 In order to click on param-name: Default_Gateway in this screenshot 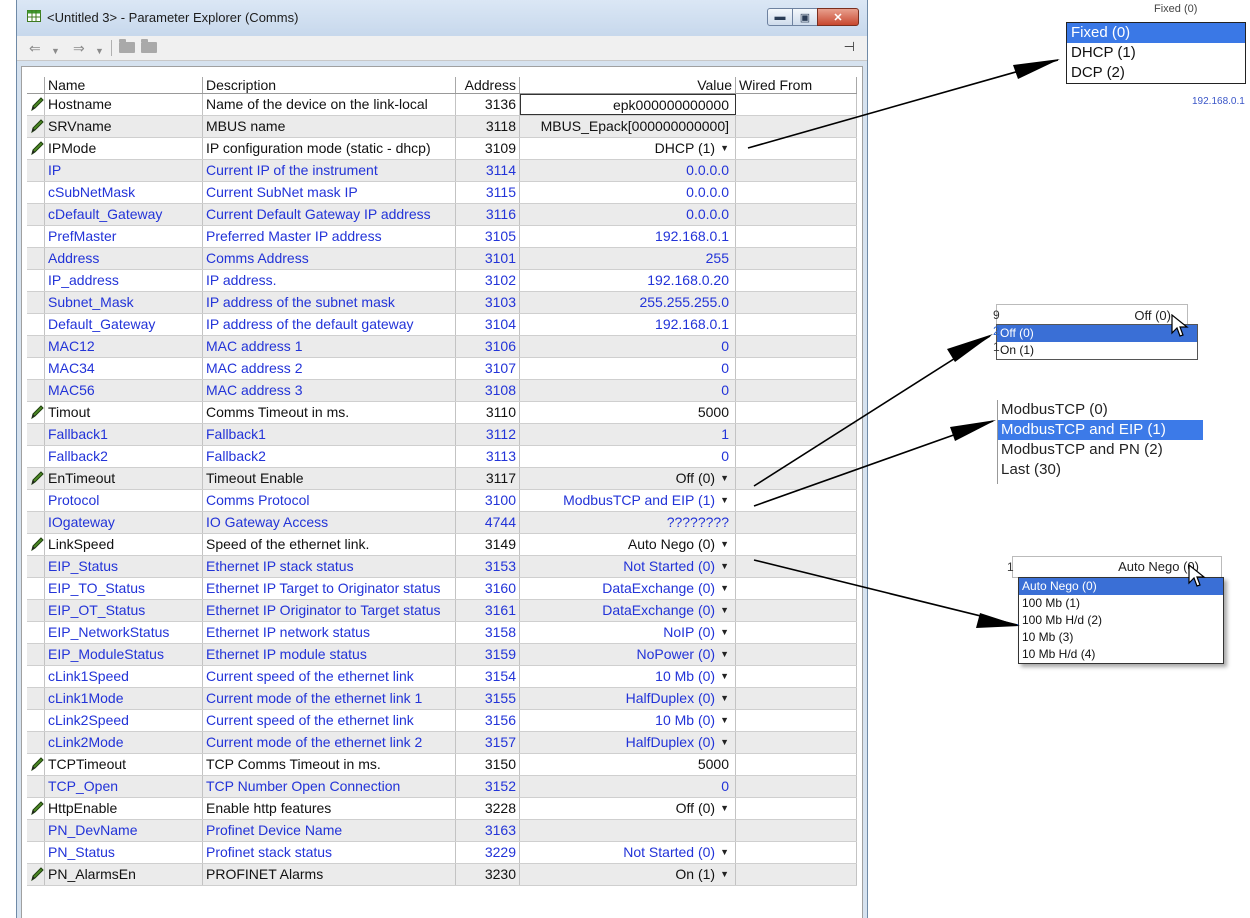, I will do `click(124, 324)`.